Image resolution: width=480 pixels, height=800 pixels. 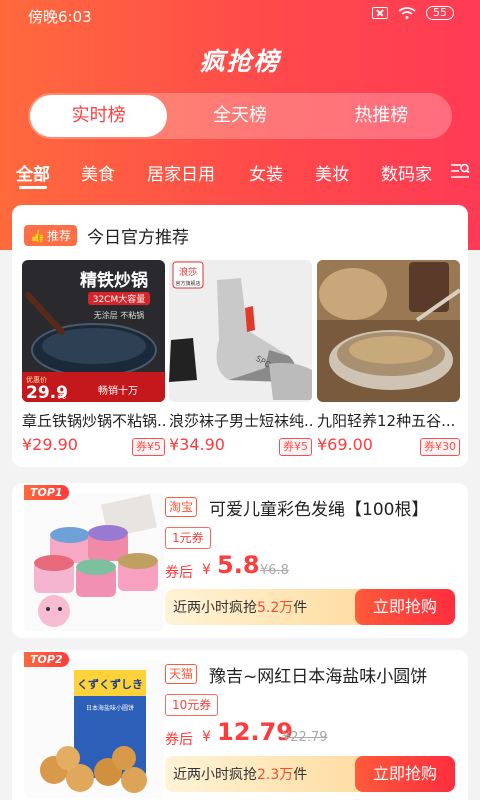 What do you see at coordinates (440, 447) in the screenshot?
I see `recommend-item-coupon: 券¥30` at bounding box center [440, 447].